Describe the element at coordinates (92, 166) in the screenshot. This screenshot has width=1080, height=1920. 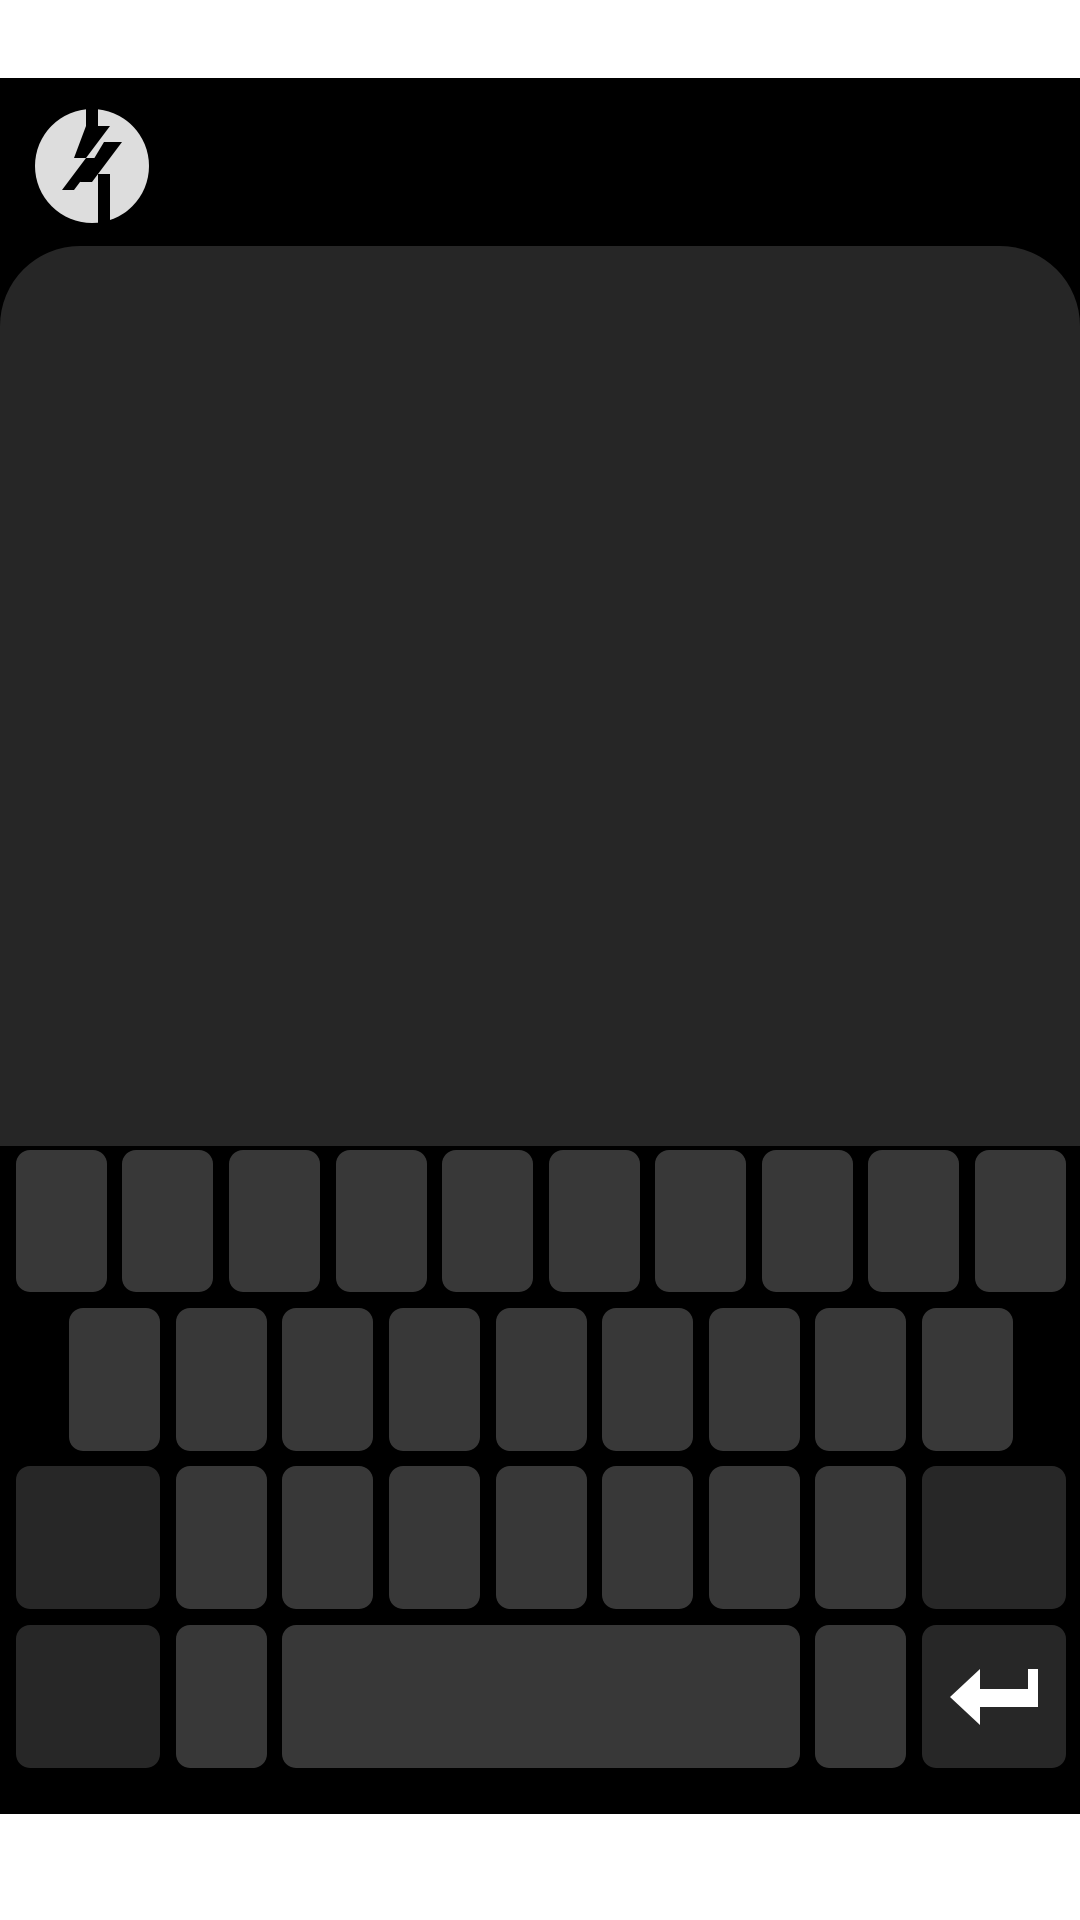
I see `twrp-logo-icon` at that location.